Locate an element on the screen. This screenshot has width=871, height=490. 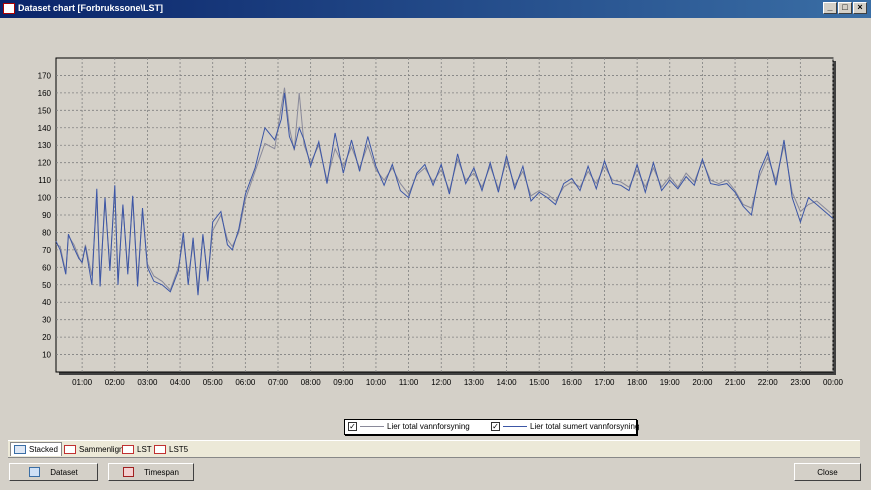
y-tick-label: 80 is located at coordinates (46, 232).